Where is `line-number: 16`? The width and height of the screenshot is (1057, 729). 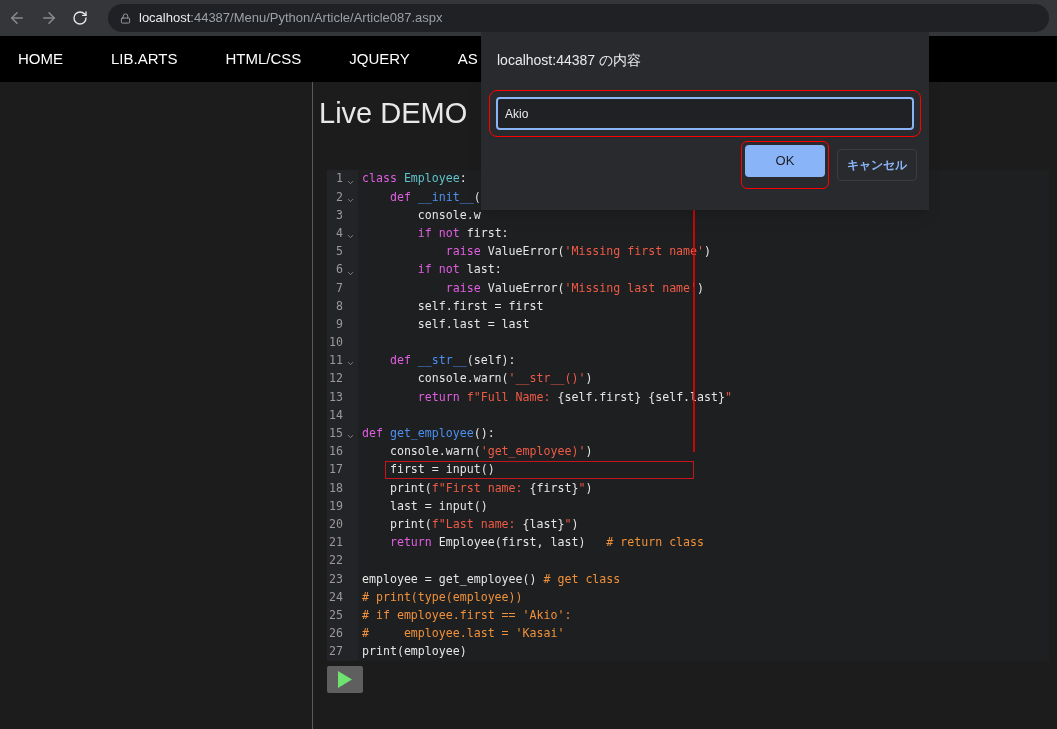 line-number: 16 is located at coordinates (336, 452).